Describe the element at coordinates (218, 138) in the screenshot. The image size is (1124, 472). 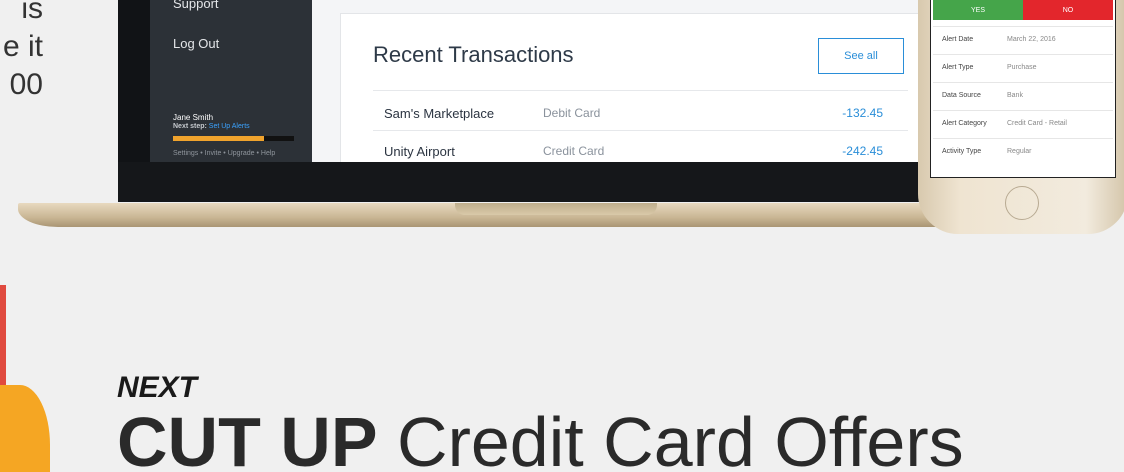
I see `setup-progress-fill` at that location.